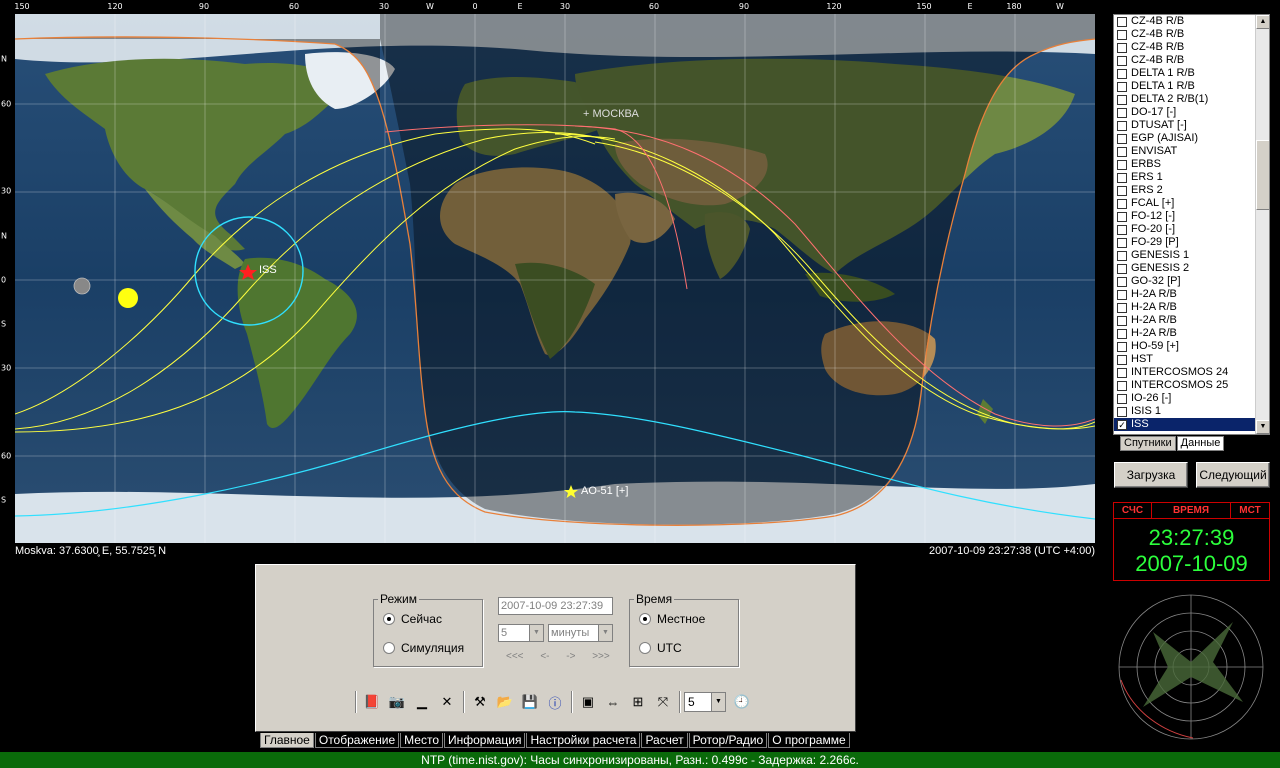 This screenshot has width=1280, height=768. What do you see at coordinates (530, 702) in the screenshot?
I see `save-icon: 💾` at bounding box center [530, 702].